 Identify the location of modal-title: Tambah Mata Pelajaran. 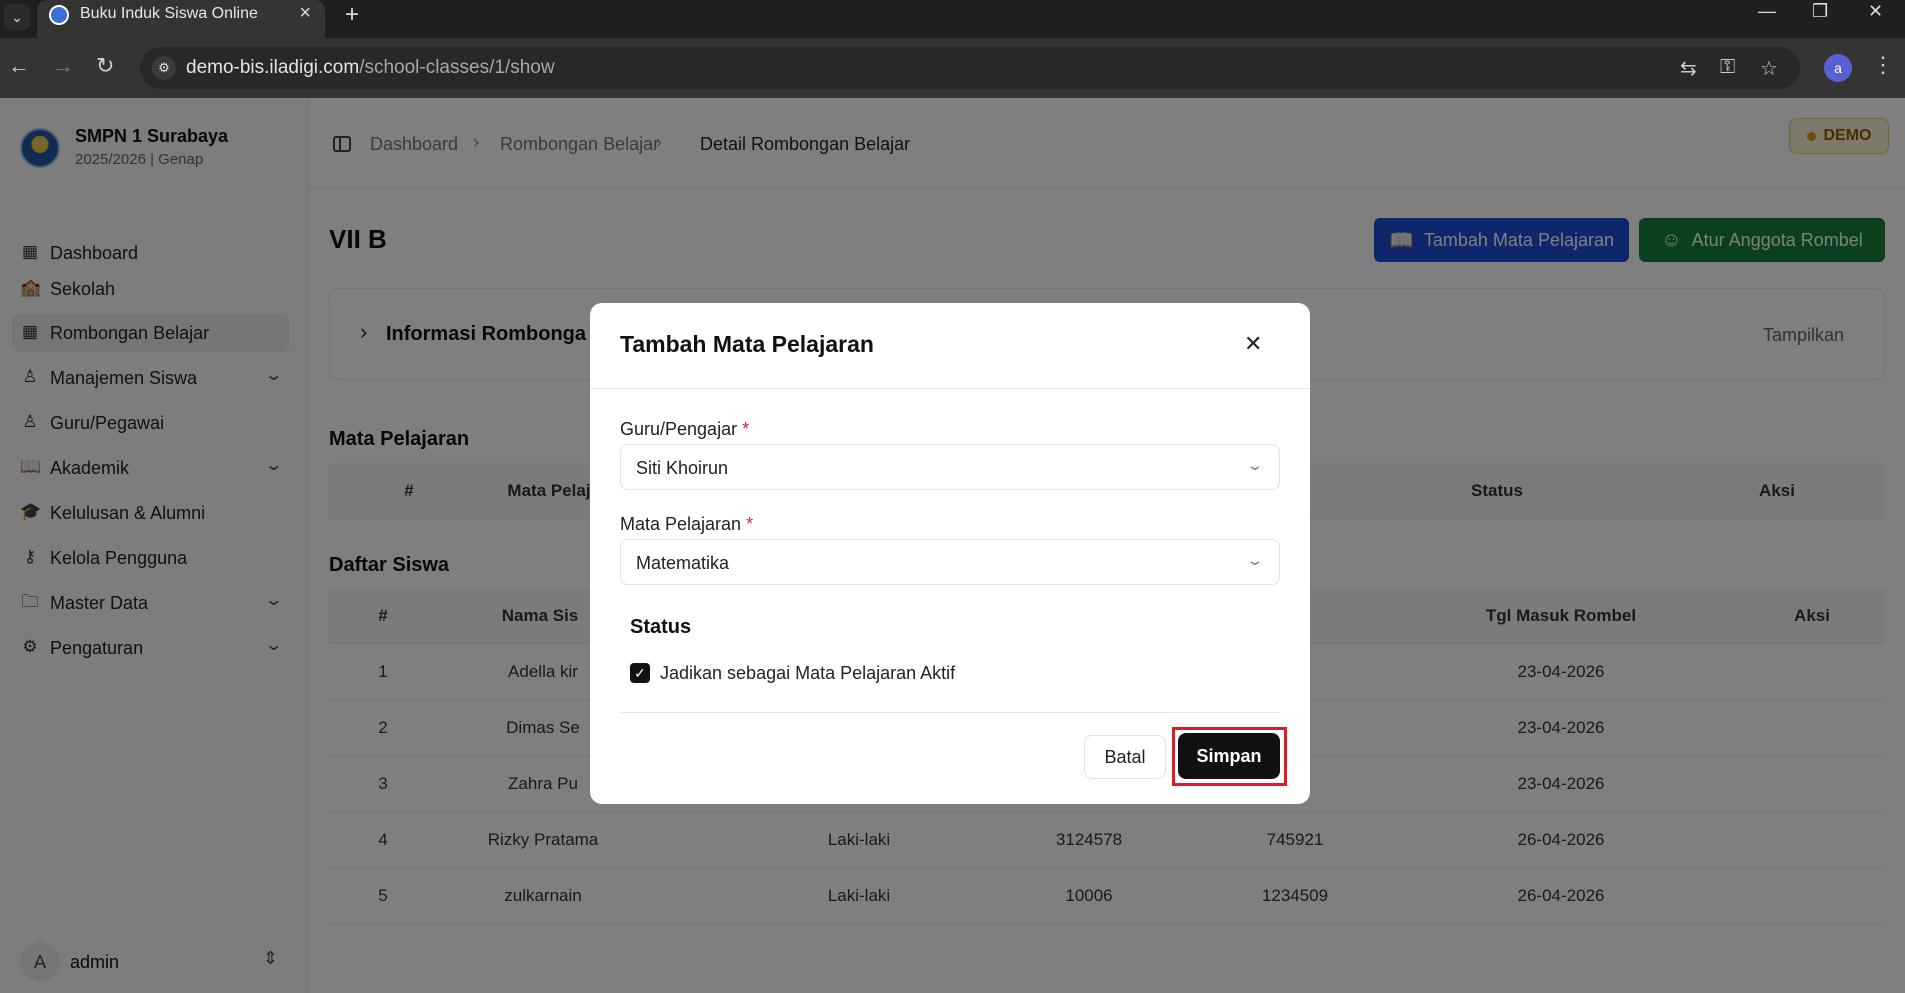
(747, 344).